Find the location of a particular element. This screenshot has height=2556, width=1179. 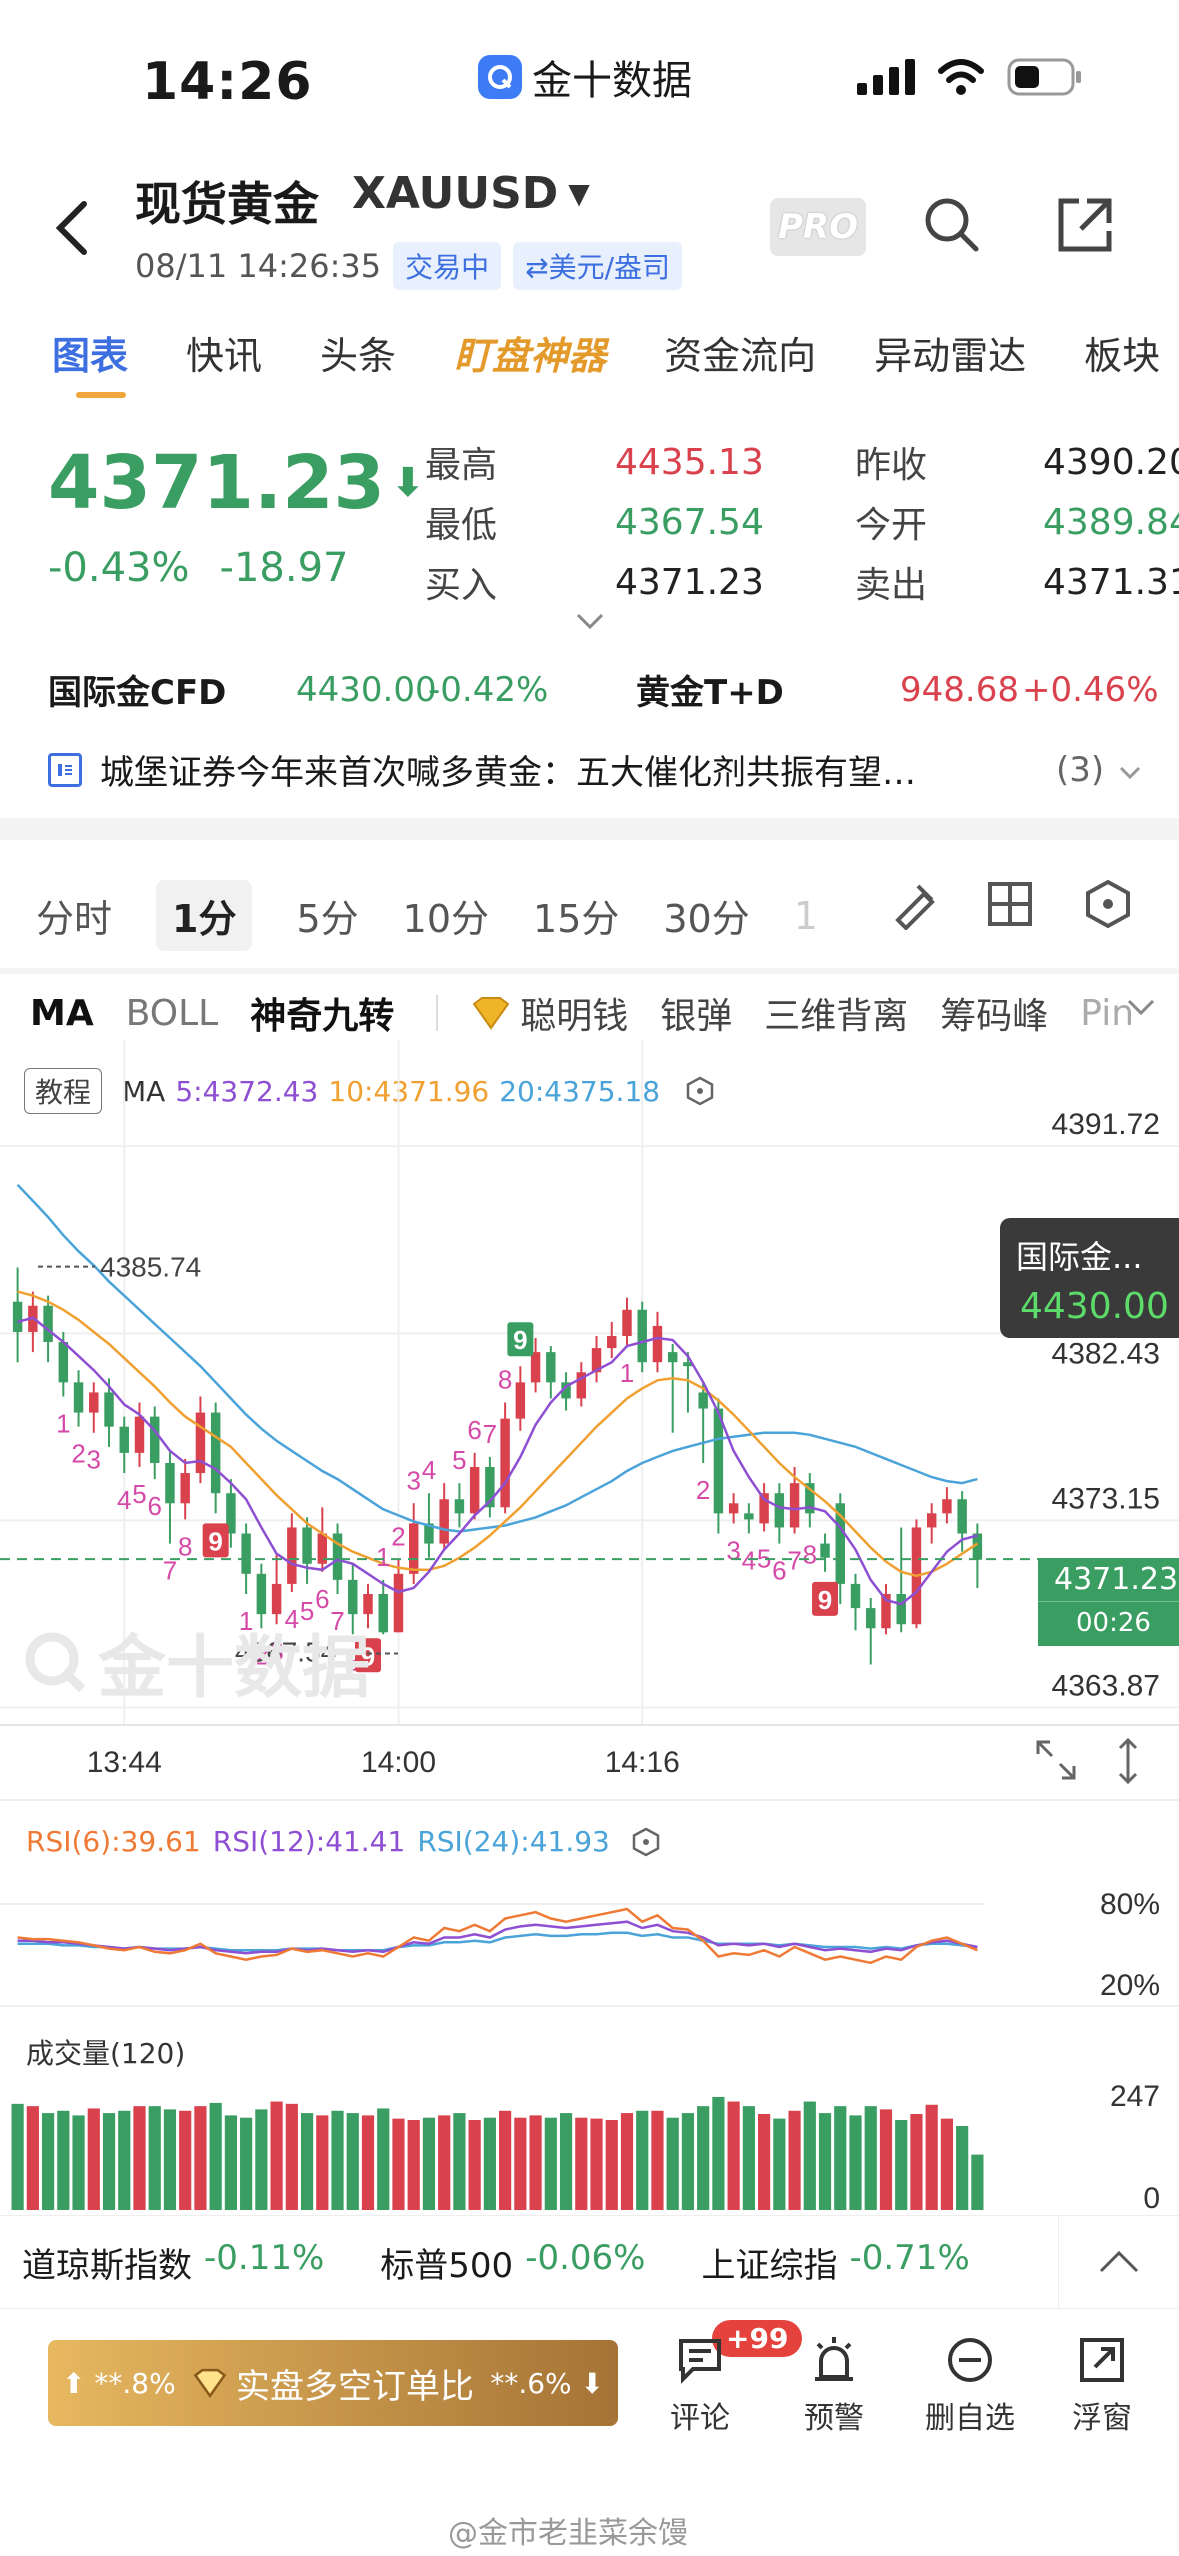

remove-watchlist-label: 删自选 is located at coordinates (970, 2418).